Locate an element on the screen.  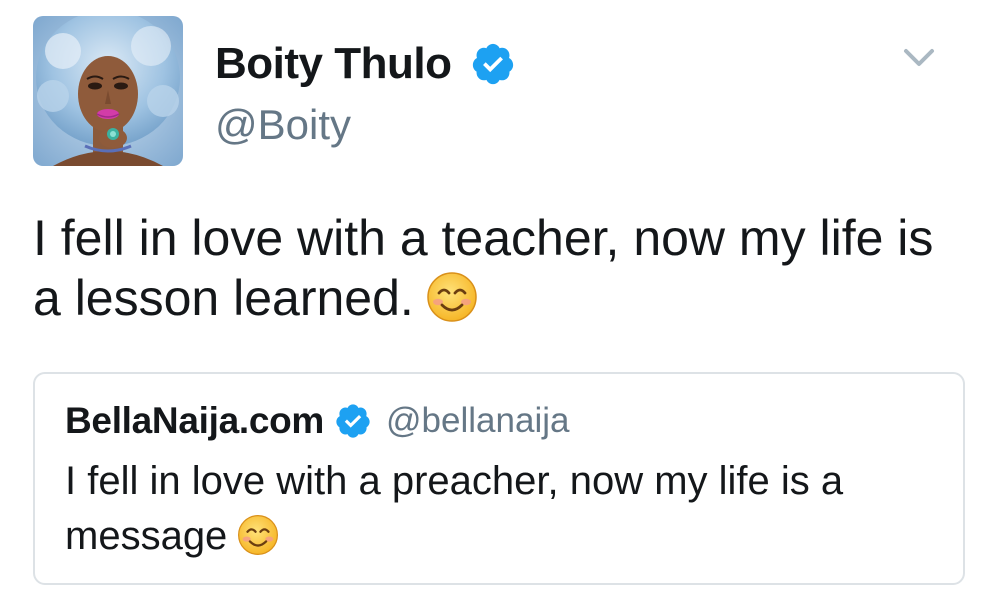
author-avatar is located at coordinates (108, 91).